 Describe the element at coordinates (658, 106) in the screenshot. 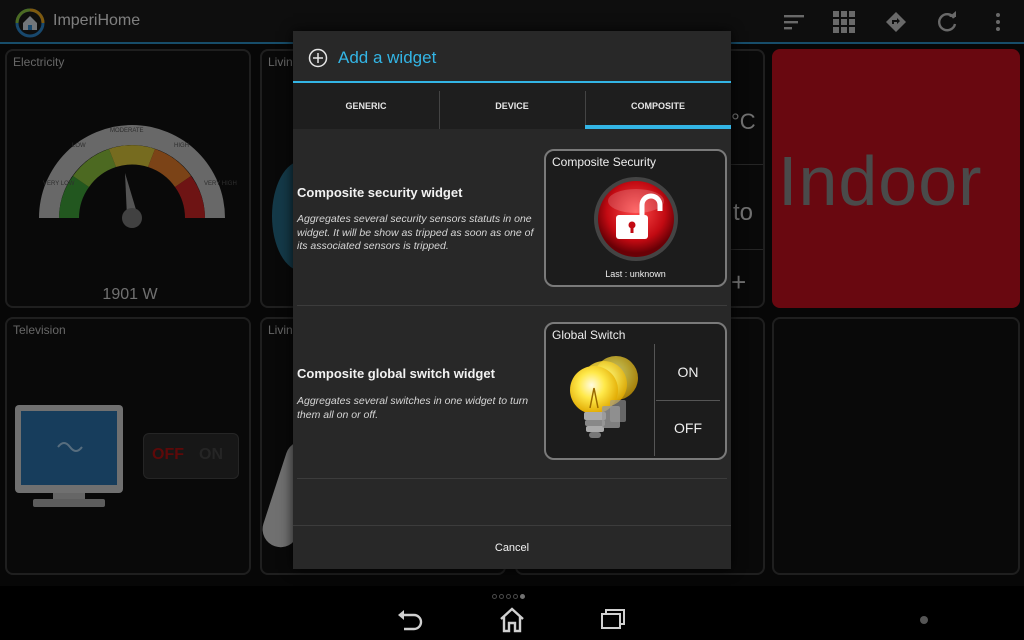

I see `tab-composite: COMPOSITE` at that location.